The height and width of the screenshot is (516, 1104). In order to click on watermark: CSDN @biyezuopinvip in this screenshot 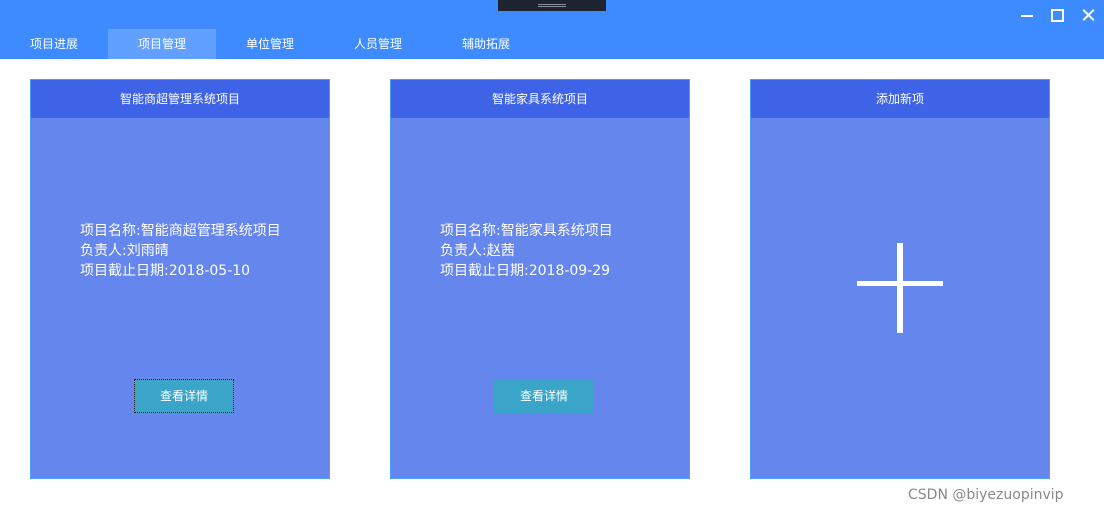, I will do `click(986, 495)`.